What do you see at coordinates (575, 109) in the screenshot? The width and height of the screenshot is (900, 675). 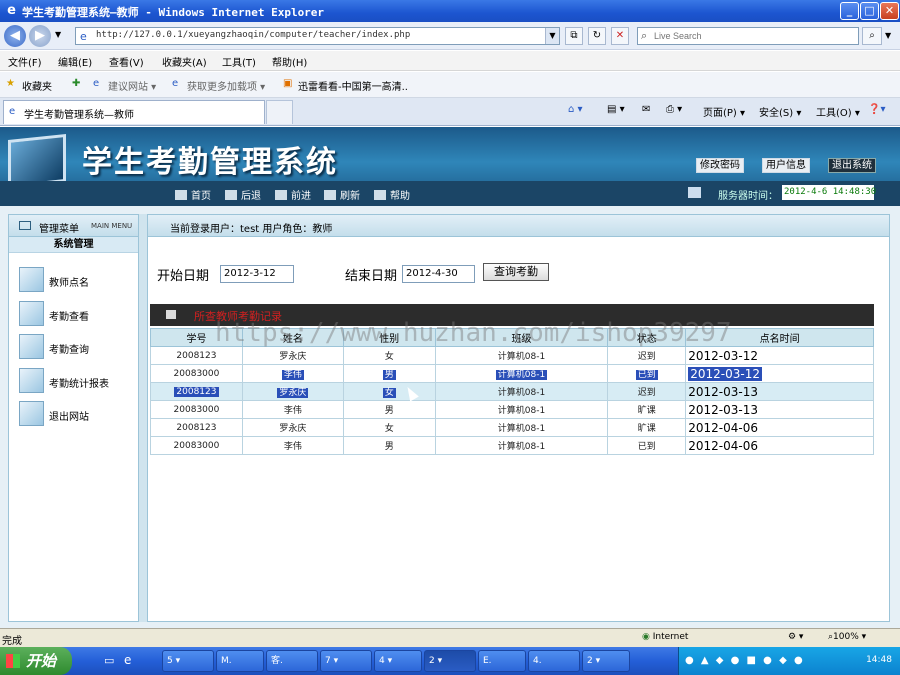 I see `home-icon: ⌂ ▾` at bounding box center [575, 109].